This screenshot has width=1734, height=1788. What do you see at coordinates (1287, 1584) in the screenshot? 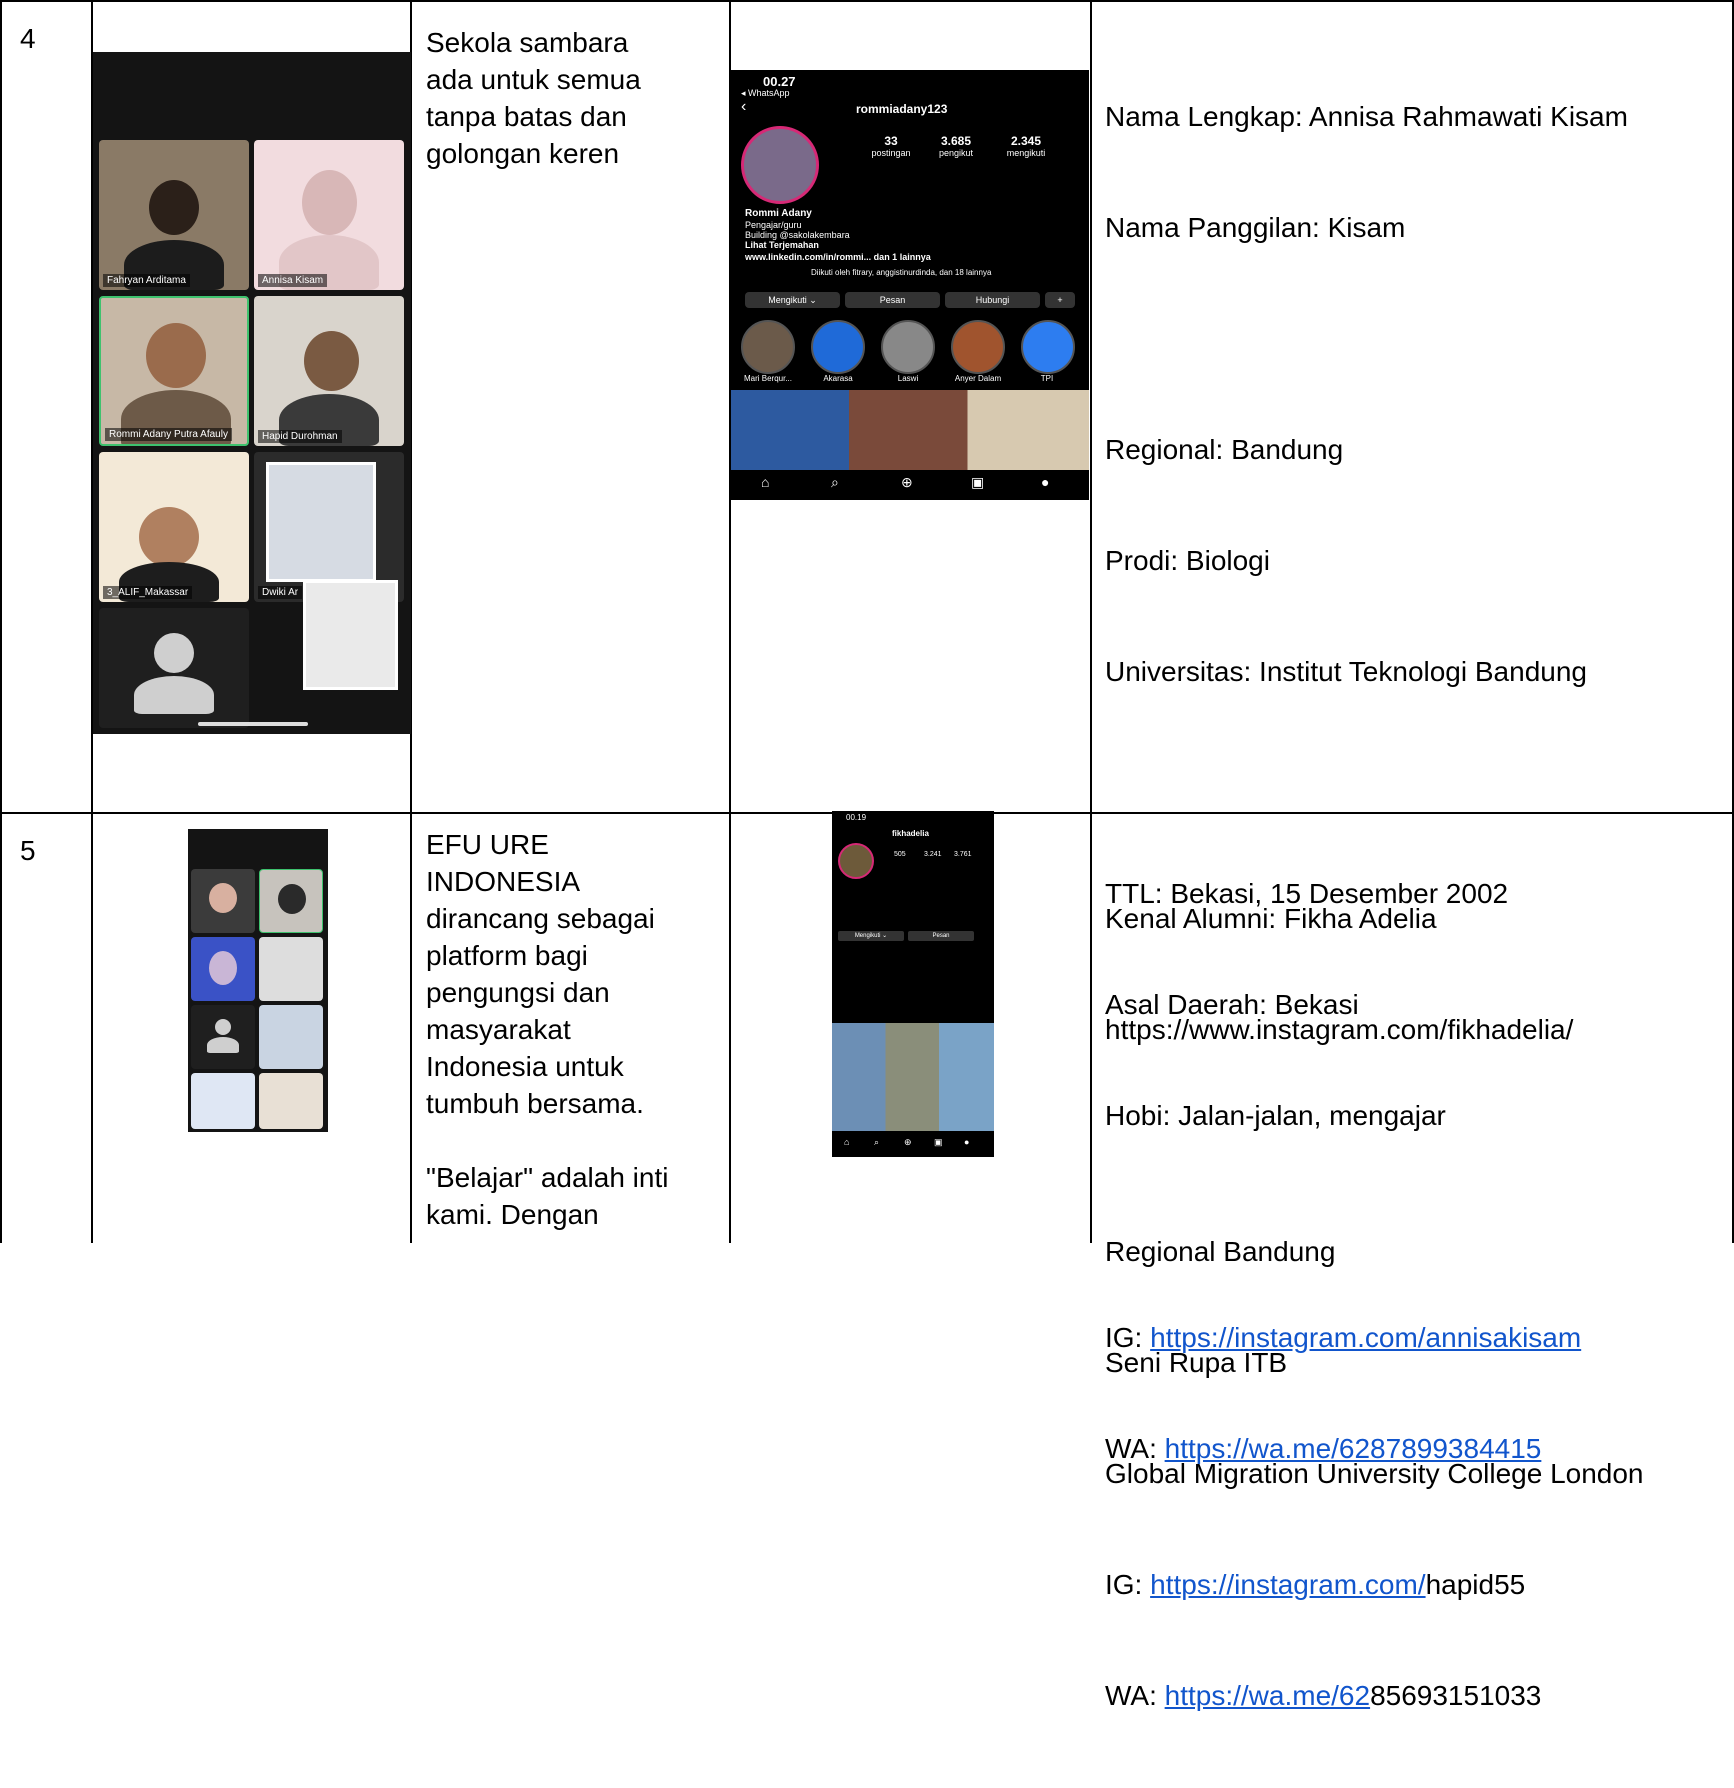
I see `instagram-link: https://instagram.com/` at bounding box center [1287, 1584].